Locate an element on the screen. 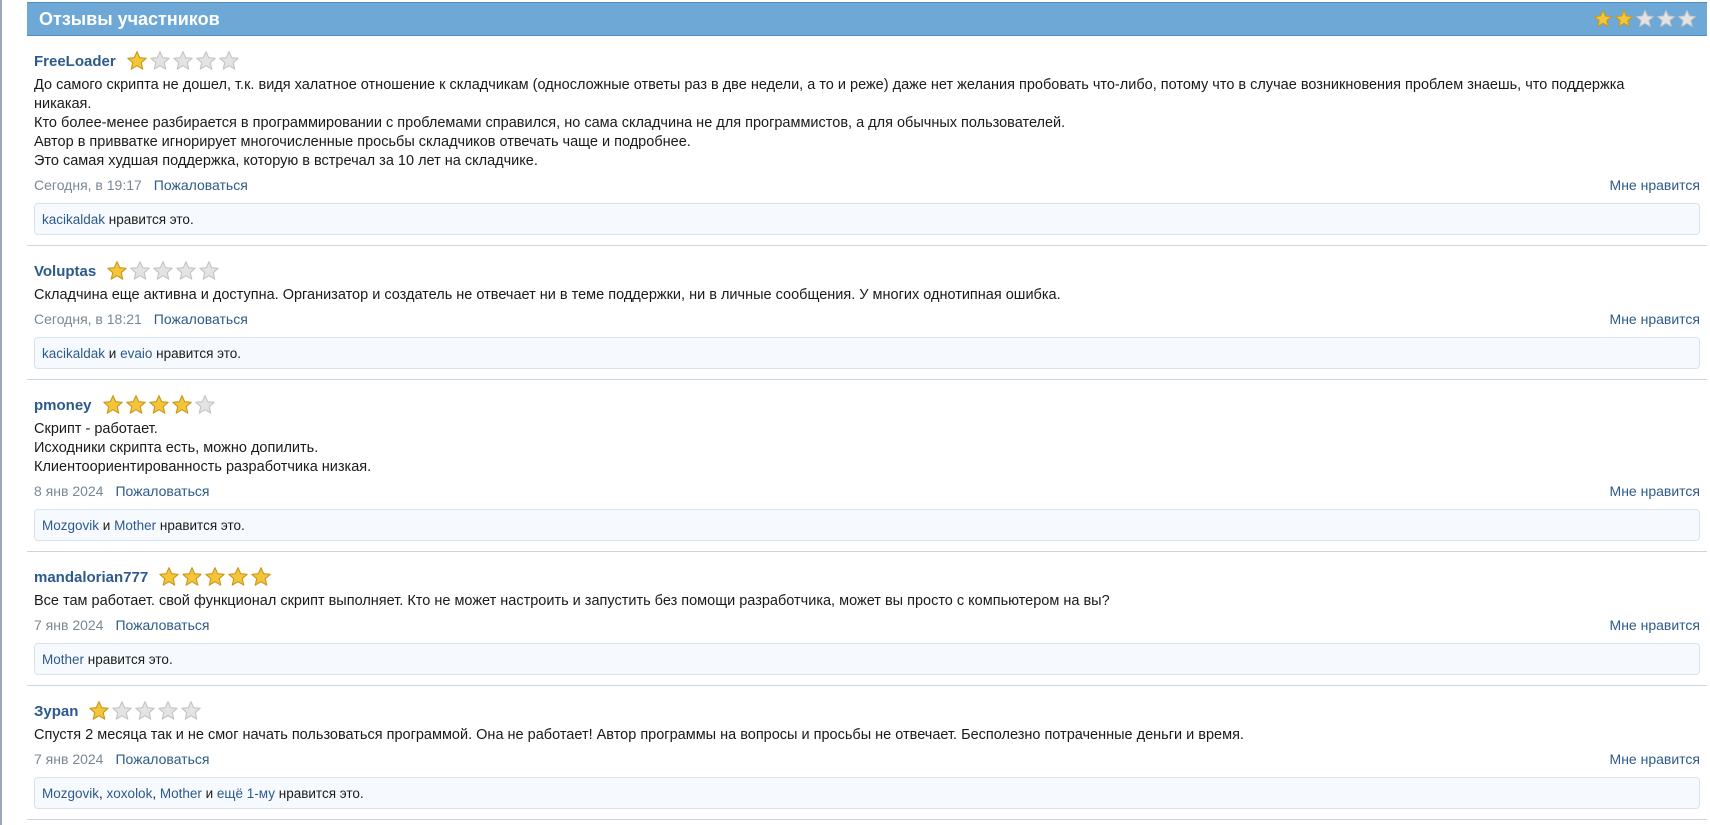 This screenshot has height=825, width=1710. review-meta: 8 янв 2024 Пожаловаться Мне нравится is located at coordinates (867, 491).